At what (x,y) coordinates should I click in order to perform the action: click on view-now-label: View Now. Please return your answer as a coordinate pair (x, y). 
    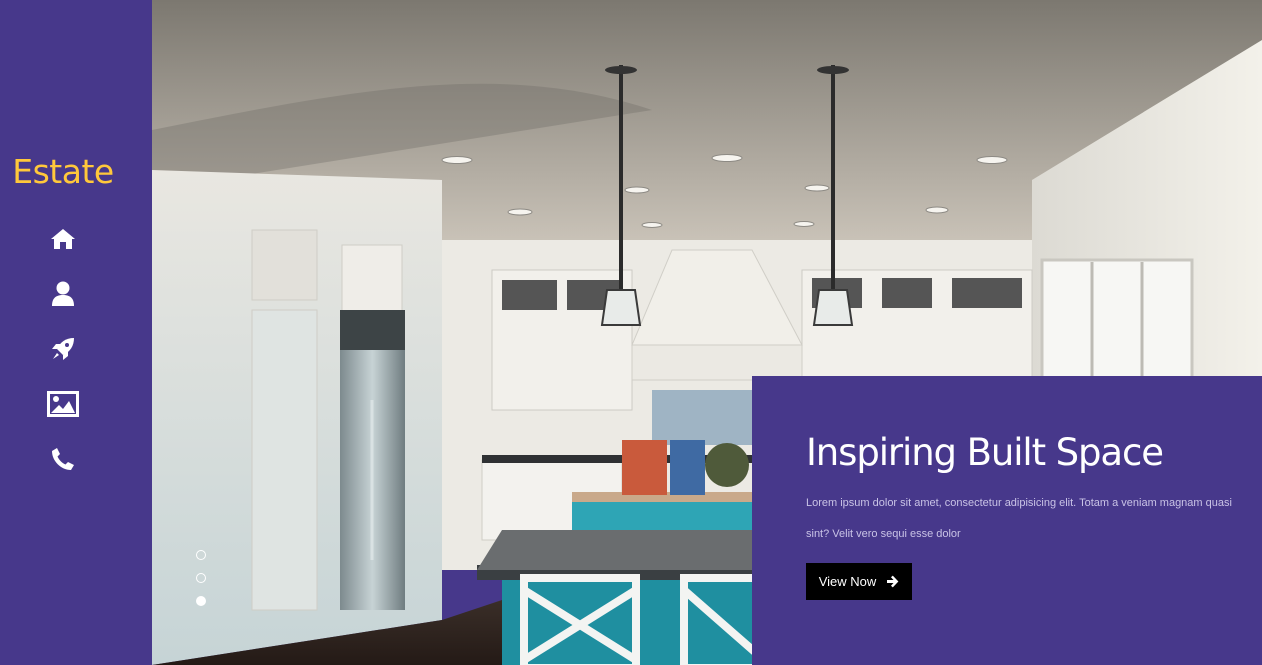
    Looking at the image, I should click on (847, 581).